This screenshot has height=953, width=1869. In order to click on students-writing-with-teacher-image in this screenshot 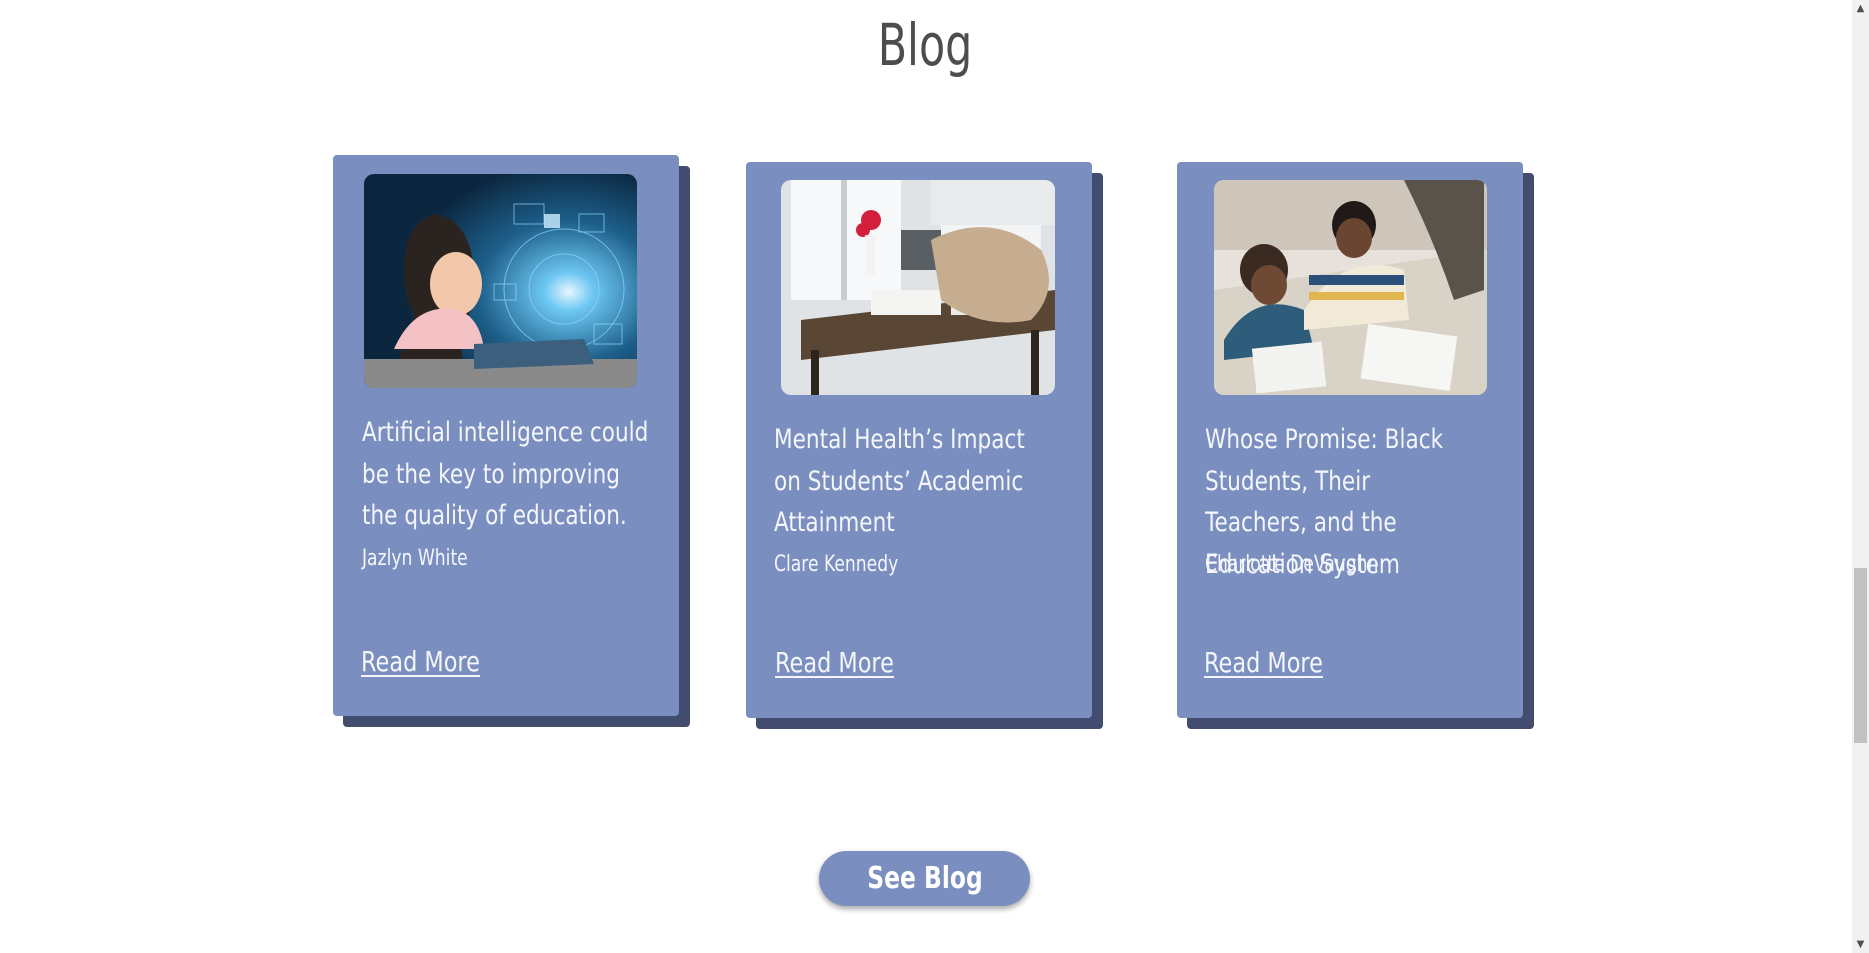, I will do `click(1350, 287)`.